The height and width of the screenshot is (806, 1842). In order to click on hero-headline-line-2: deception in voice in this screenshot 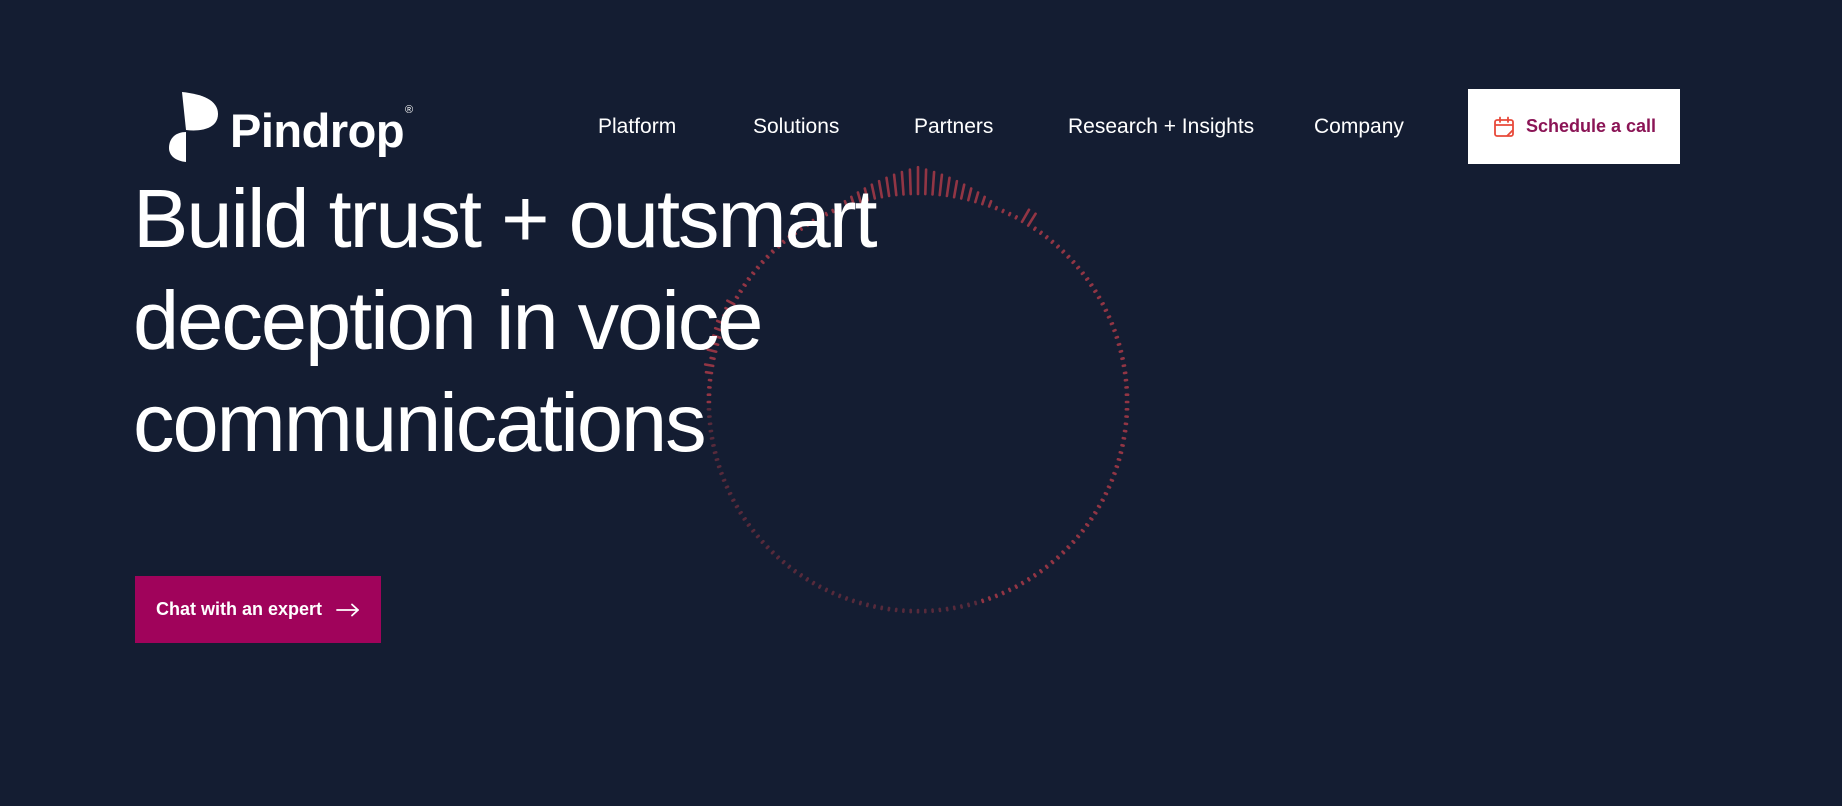, I will do `click(563, 321)`.